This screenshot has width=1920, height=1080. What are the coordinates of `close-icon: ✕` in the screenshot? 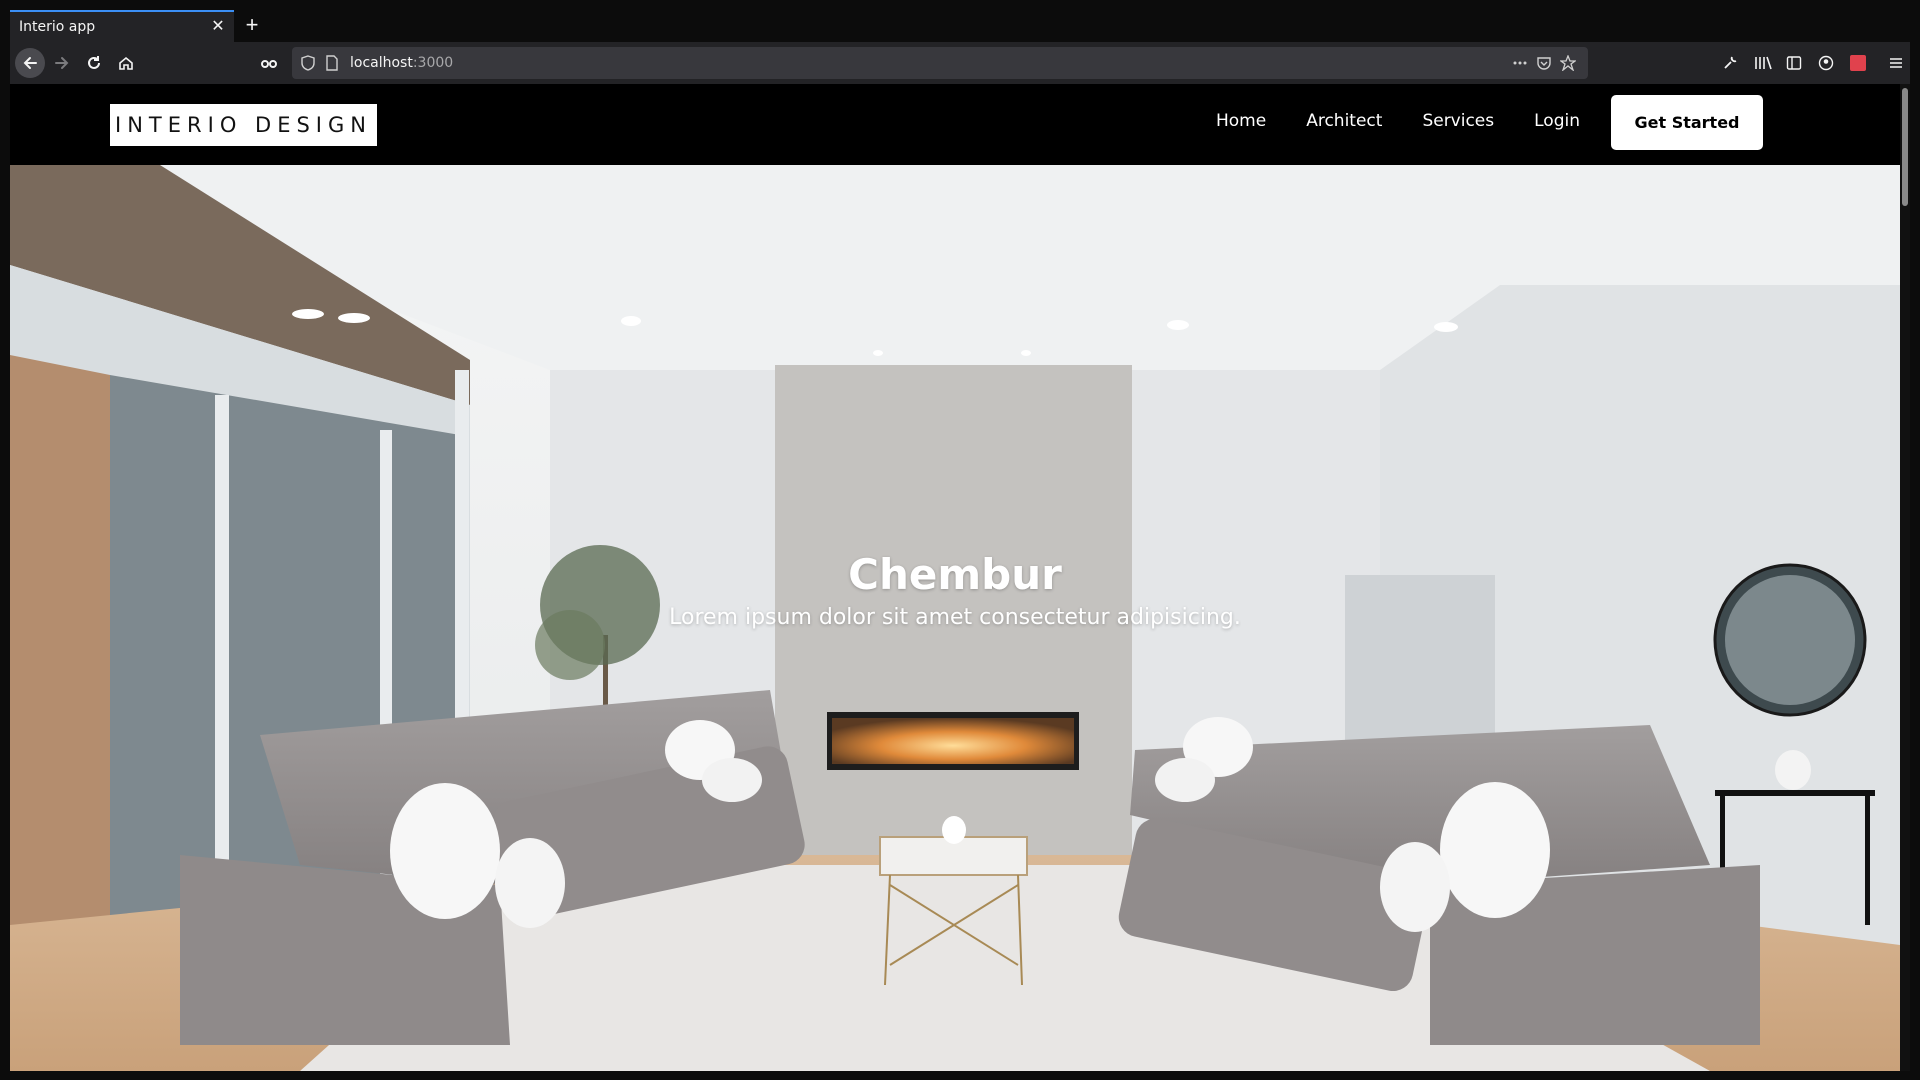 It's located at (218, 27).